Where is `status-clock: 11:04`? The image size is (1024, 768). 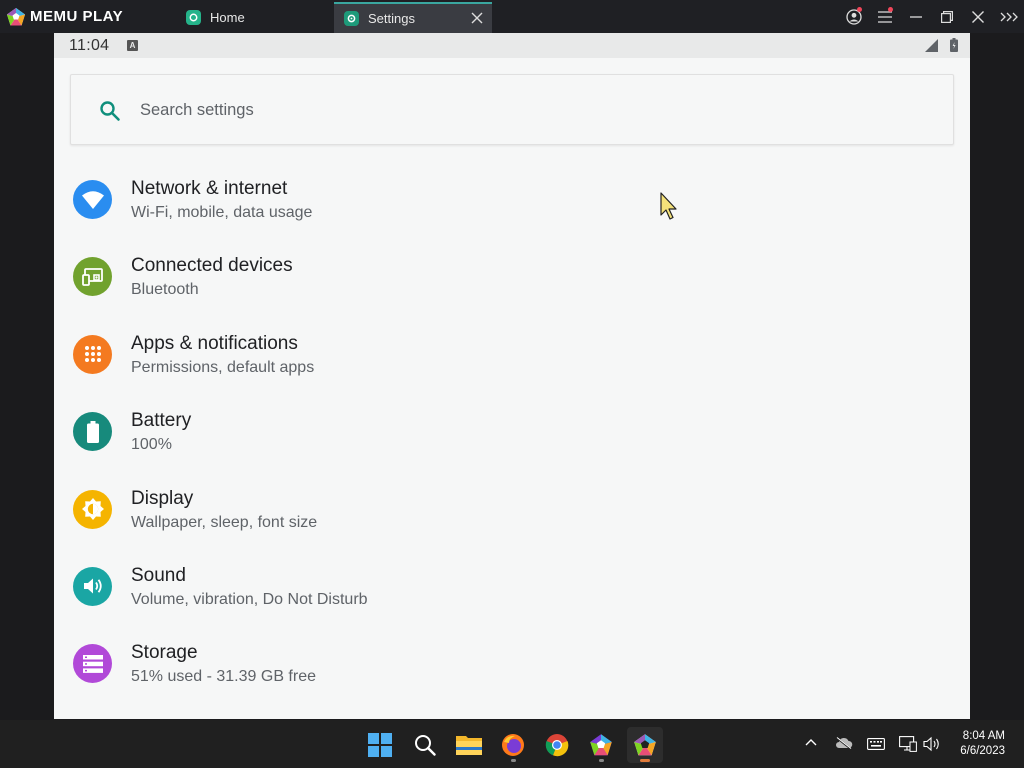 status-clock: 11:04 is located at coordinates (89, 45).